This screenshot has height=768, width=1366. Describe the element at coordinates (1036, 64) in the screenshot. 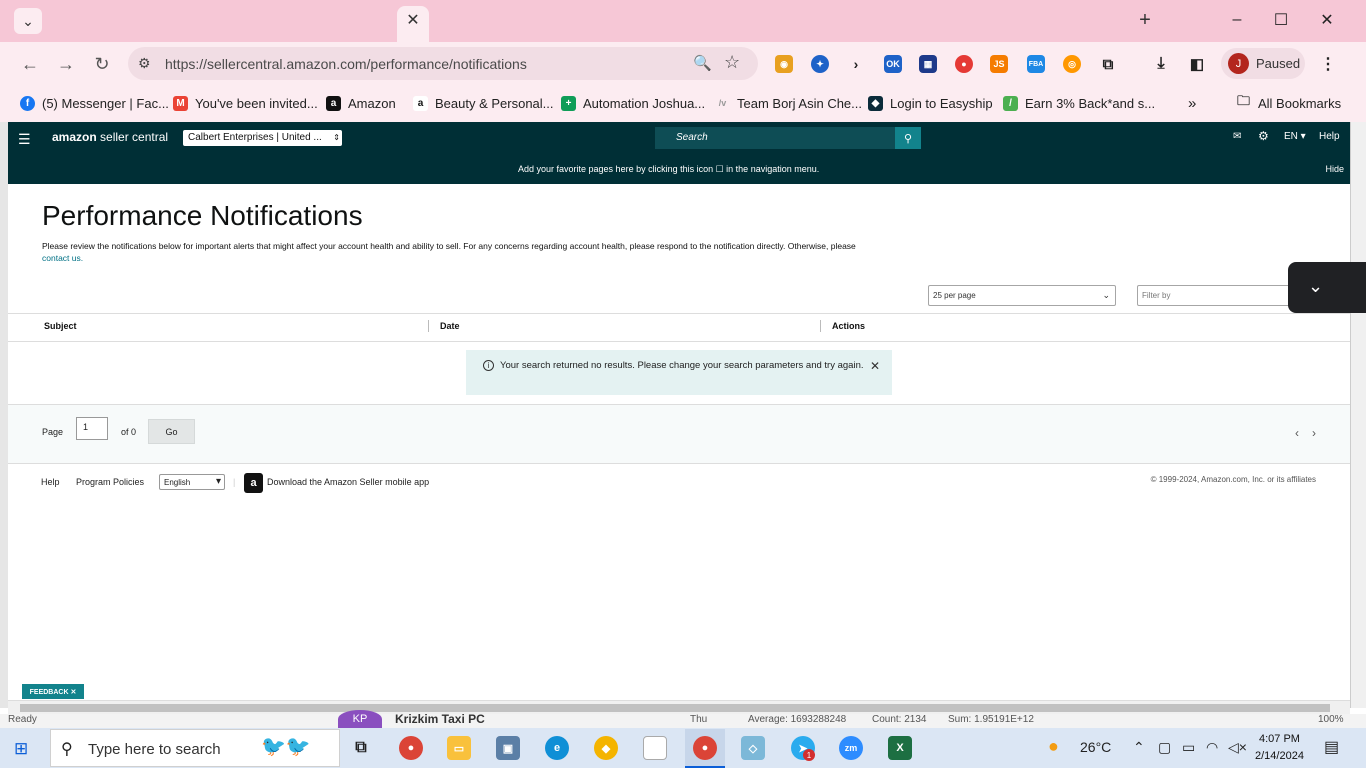

I see `extension-fba-icon: FBA` at that location.